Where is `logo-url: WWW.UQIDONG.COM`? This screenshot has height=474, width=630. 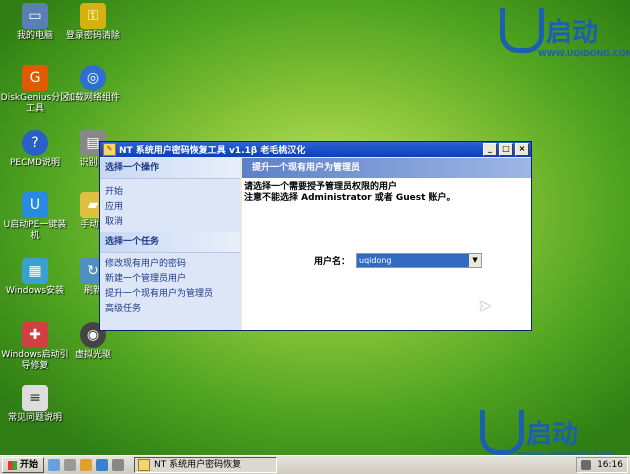
logo-url: WWW.UQIDONG.COM is located at coordinates (584, 53).